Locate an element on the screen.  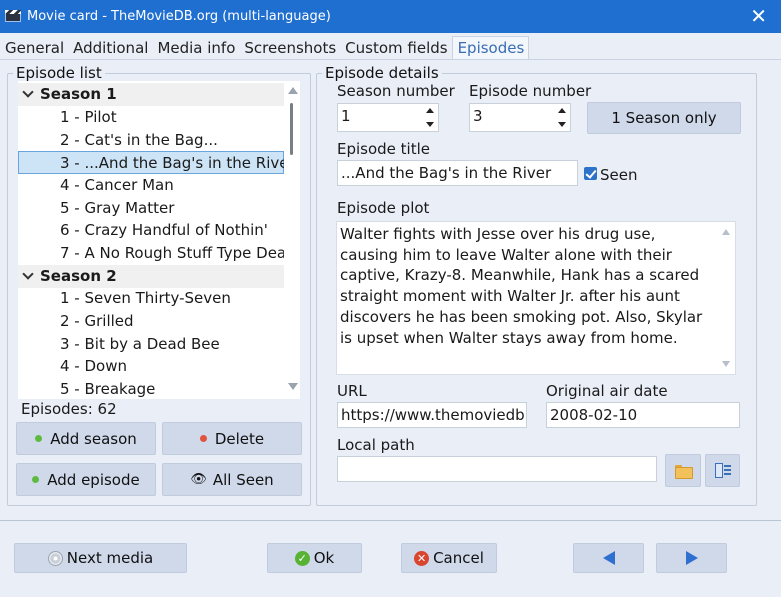
delete-button: Delete is located at coordinates (232, 438).